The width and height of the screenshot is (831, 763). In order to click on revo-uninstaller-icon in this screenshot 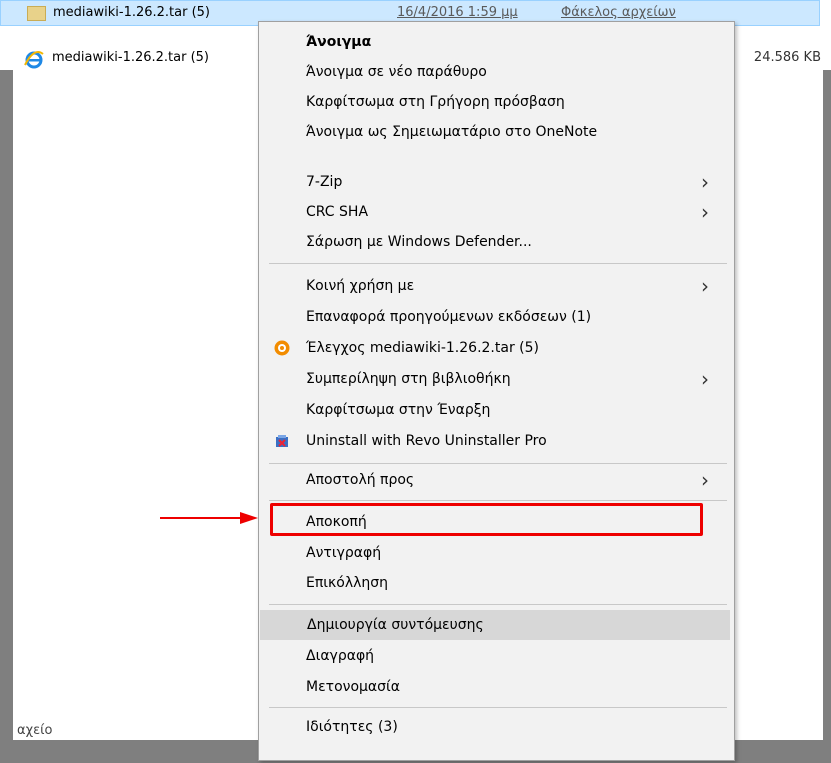, I will do `click(282, 441)`.